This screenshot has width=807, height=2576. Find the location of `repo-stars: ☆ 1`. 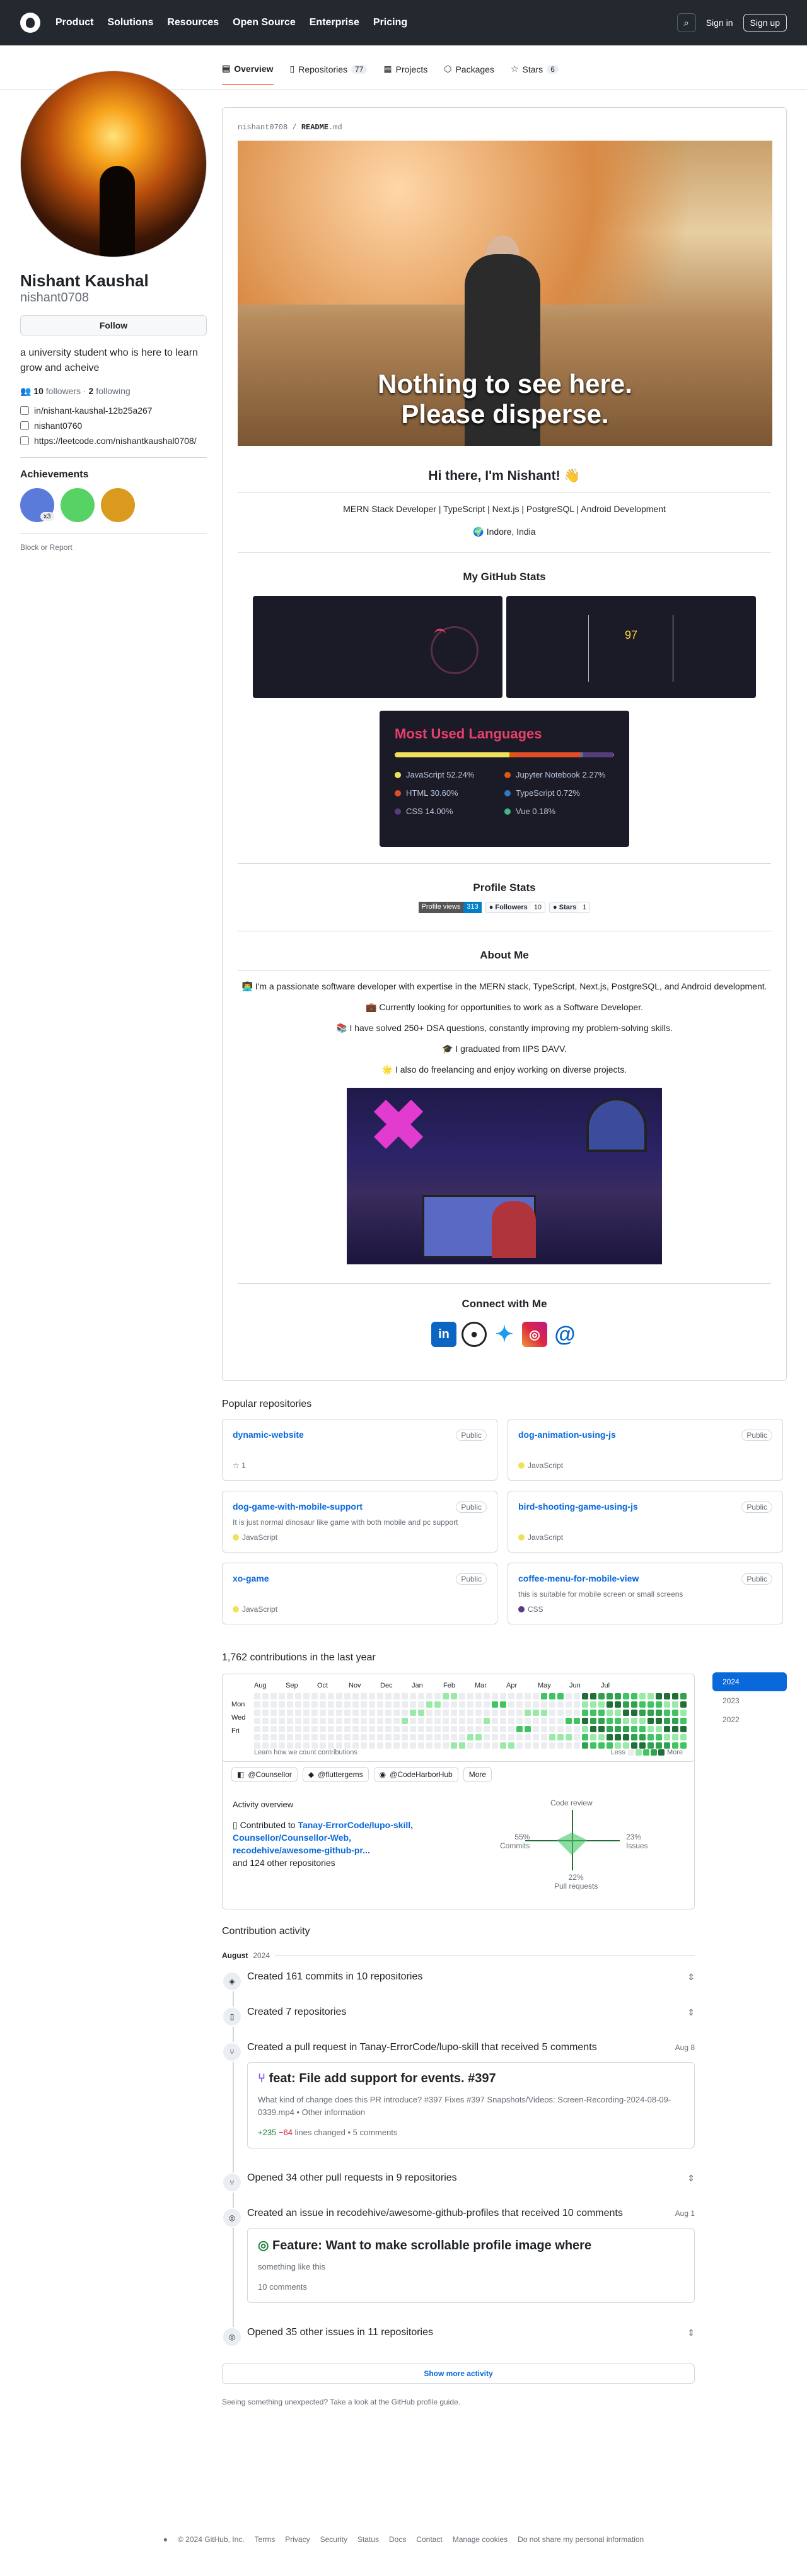

repo-stars: ☆ 1 is located at coordinates (240, 1466).